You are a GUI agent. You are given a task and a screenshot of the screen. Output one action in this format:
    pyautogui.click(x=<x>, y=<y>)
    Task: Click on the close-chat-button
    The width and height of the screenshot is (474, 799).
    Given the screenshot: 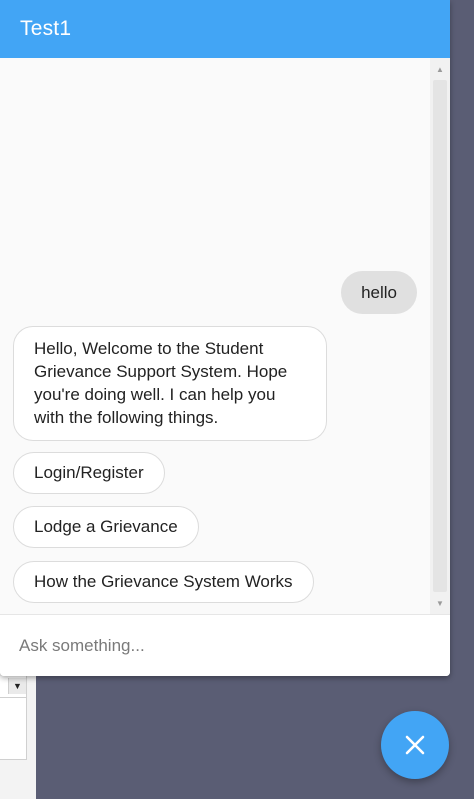 What is the action you would take?
    pyautogui.click(x=415, y=745)
    